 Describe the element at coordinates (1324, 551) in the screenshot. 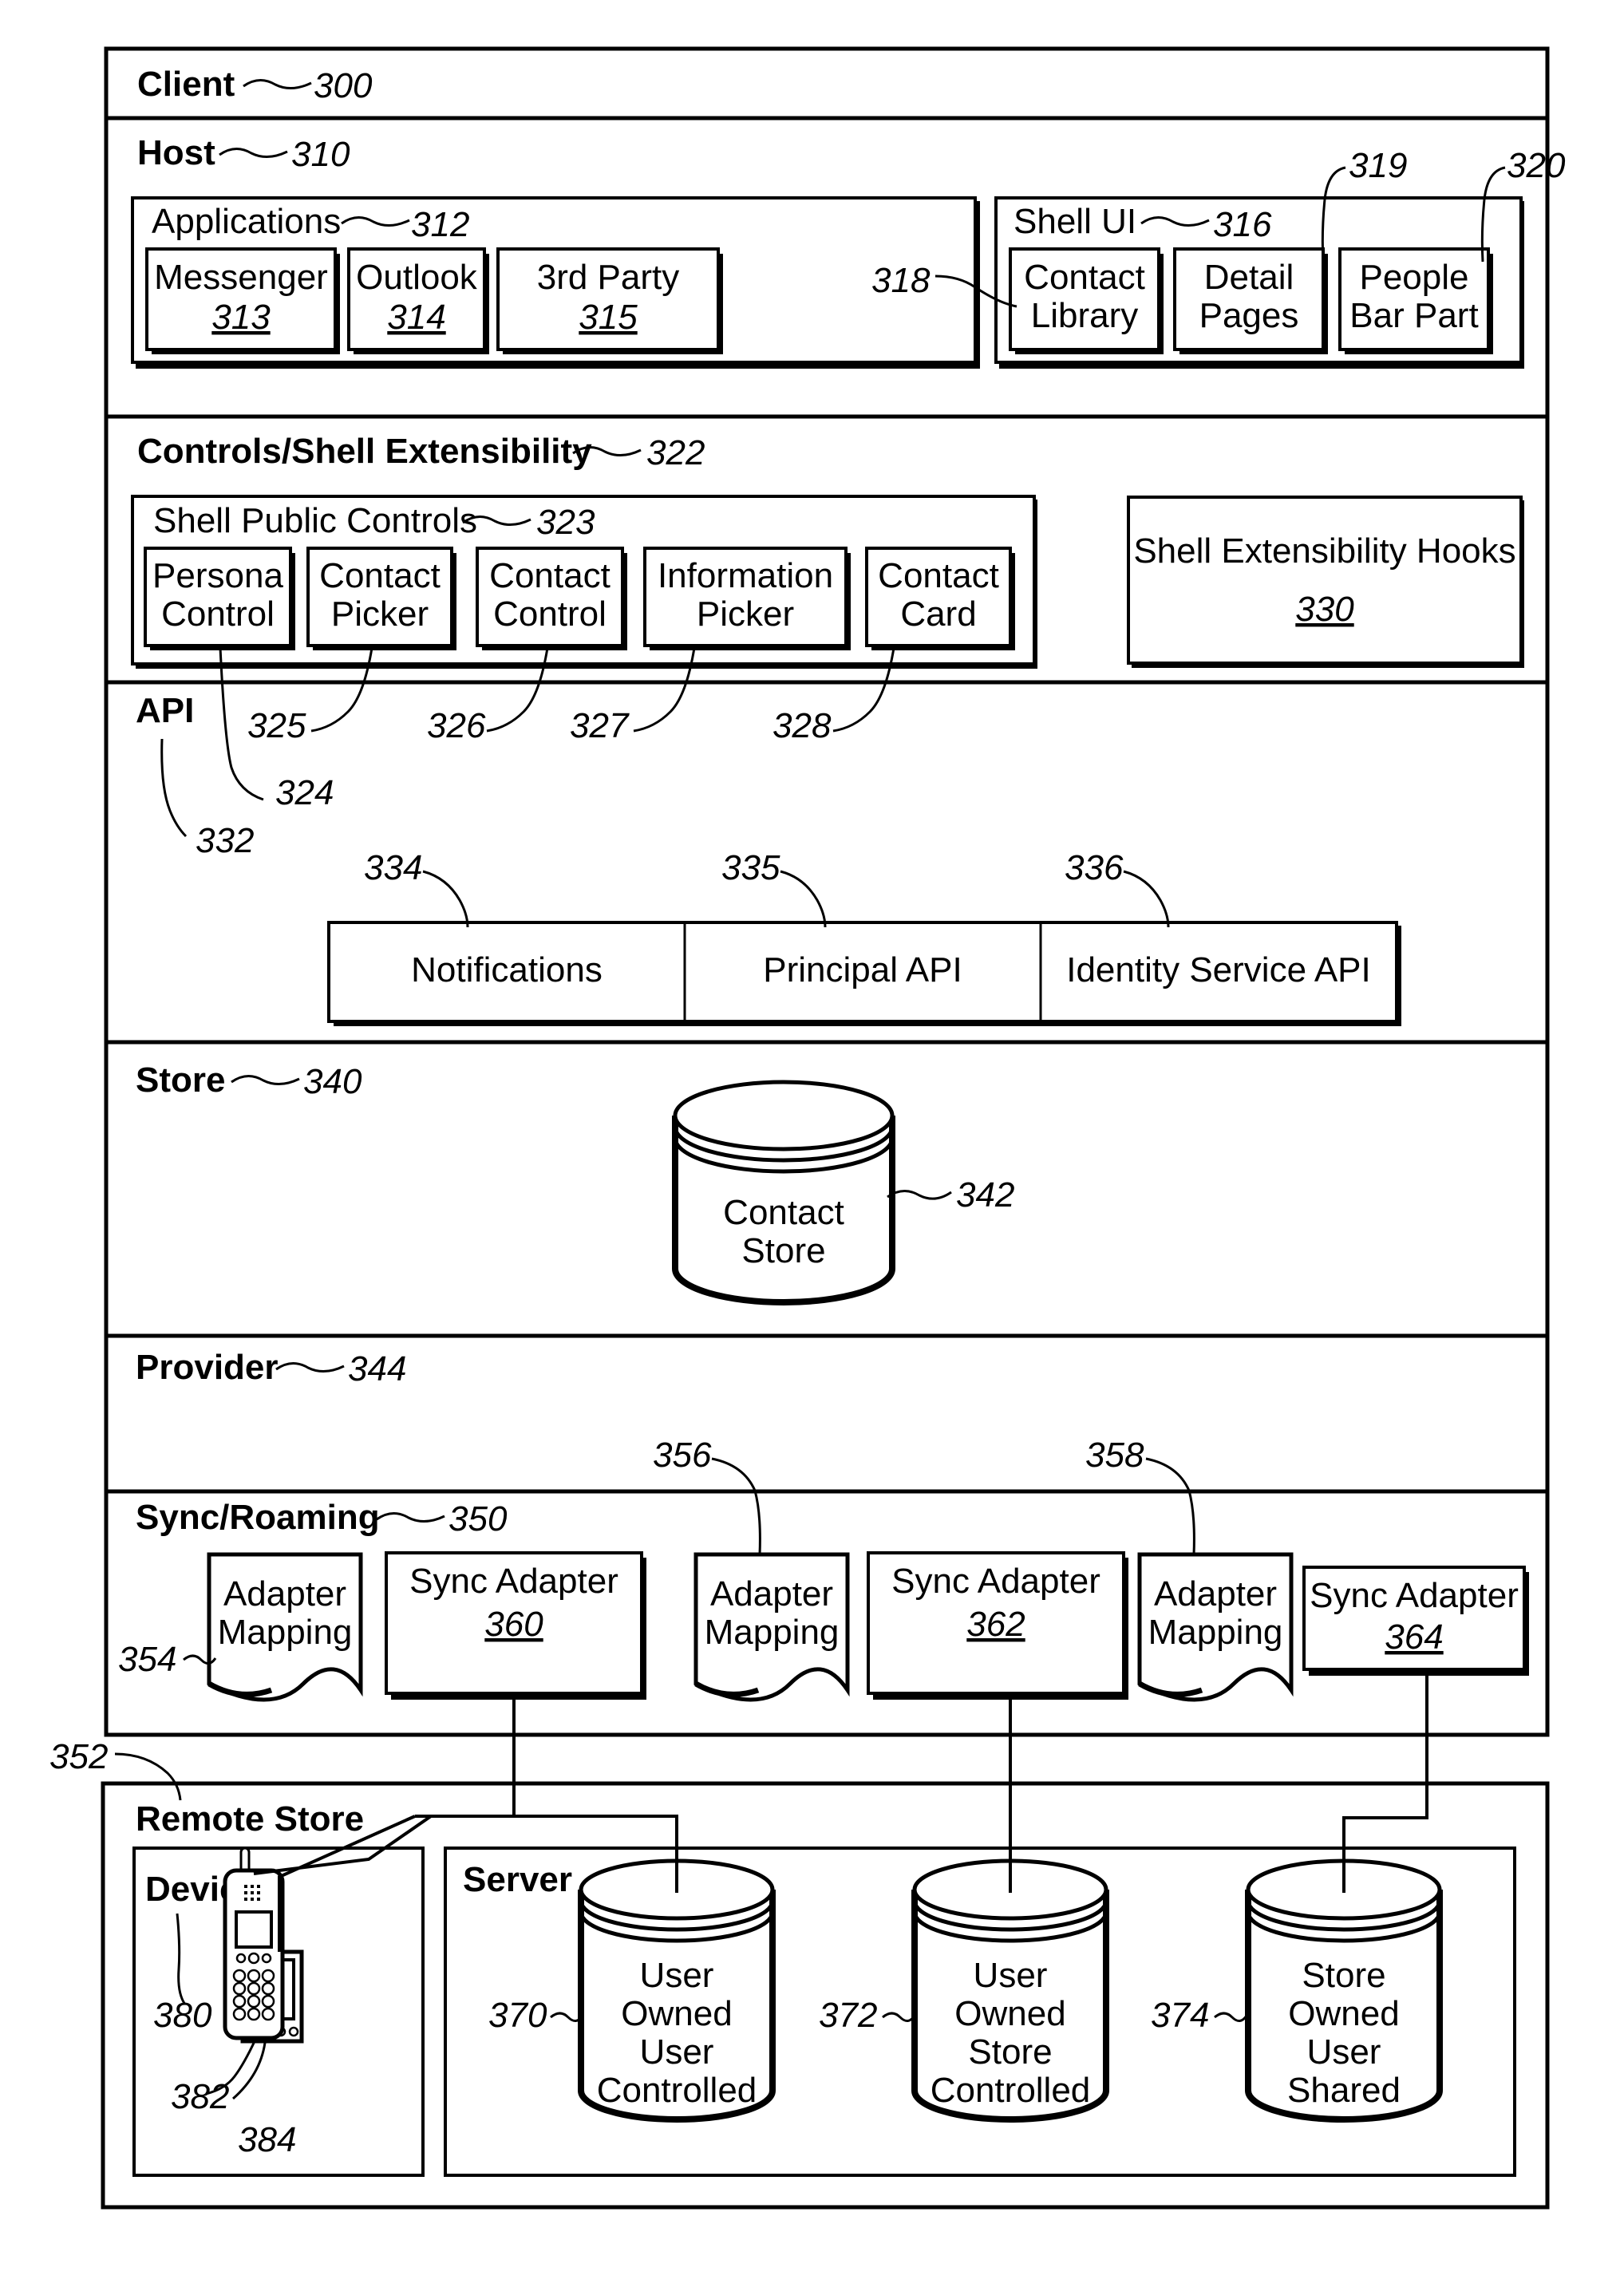

I see `svg-text: Shell Extensibility Hooks` at that location.